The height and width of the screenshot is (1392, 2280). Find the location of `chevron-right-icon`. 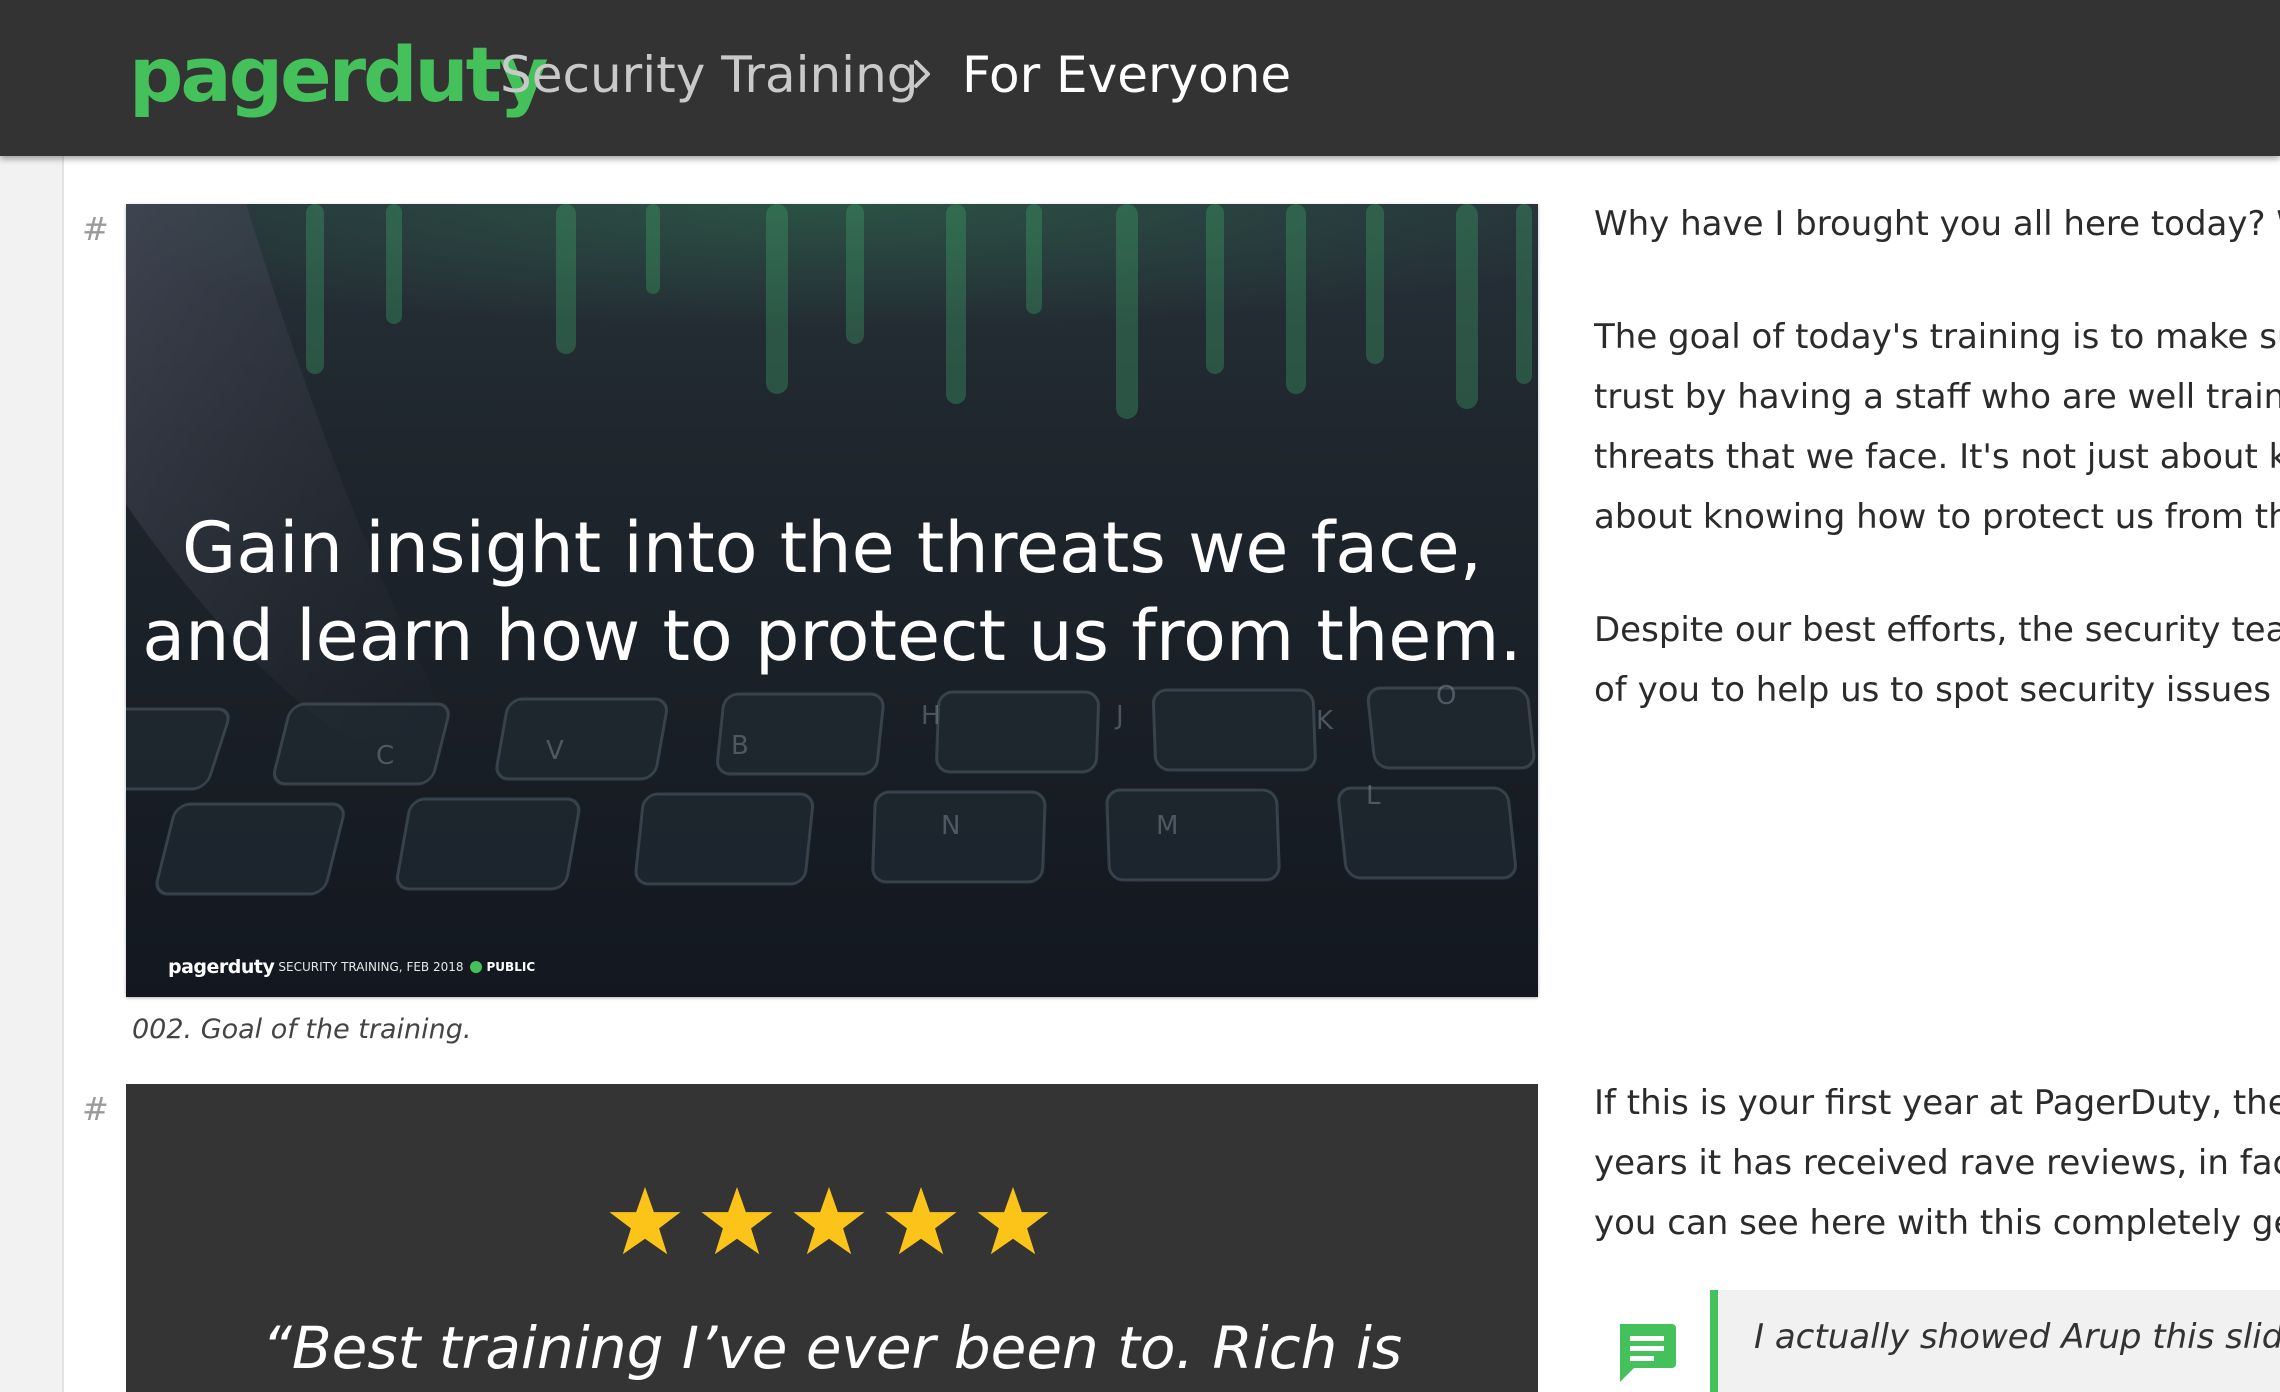

chevron-right-icon is located at coordinates (922, 74).